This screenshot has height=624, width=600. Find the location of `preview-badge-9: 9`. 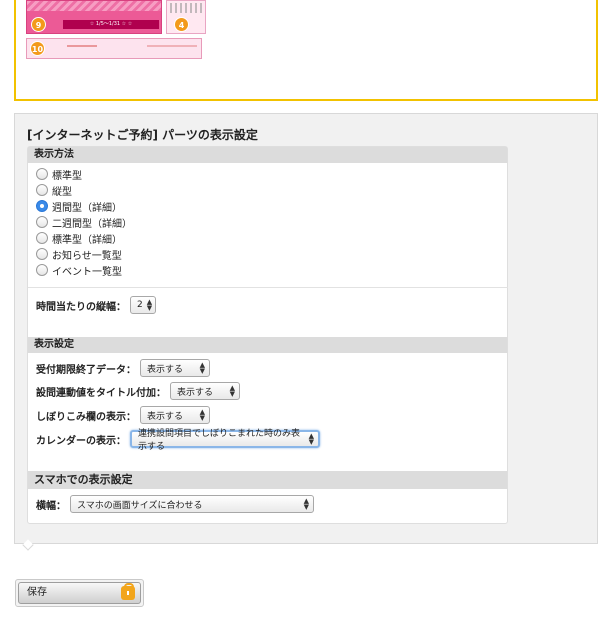

preview-badge-9: 9 is located at coordinates (38, 24).